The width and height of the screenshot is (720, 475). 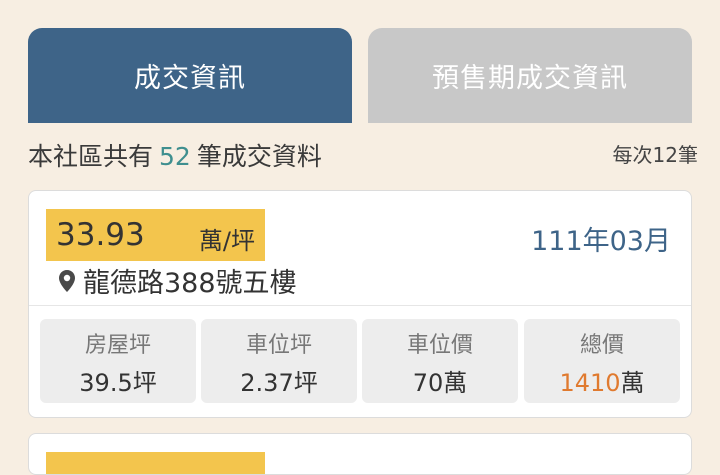 What do you see at coordinates (155, 235) in the screenshot?
I see `unit-price-badge: 33.93 萬/坪` at bounding box center [155, 235].